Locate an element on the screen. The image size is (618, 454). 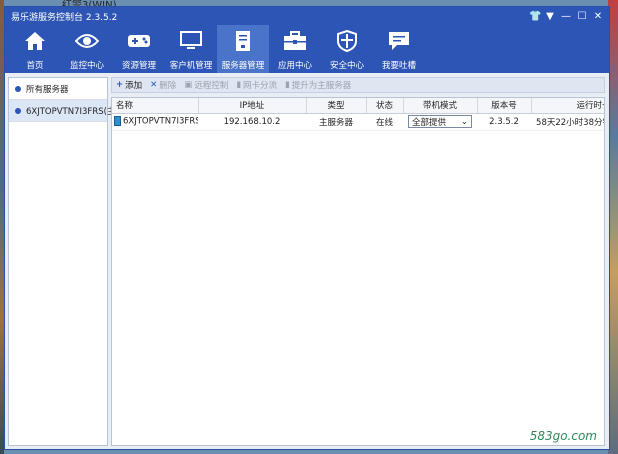
minimize-icon: — is located at coordinates (566, 16).